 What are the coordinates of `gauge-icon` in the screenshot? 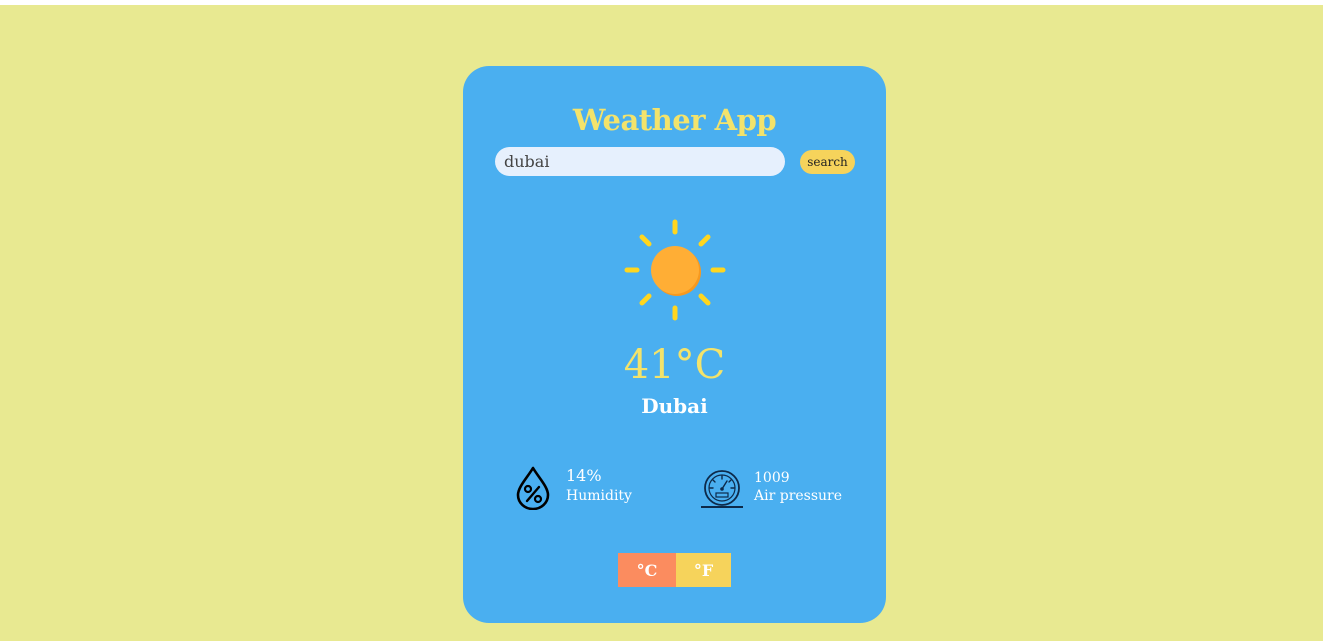 It's located at (722, 489).